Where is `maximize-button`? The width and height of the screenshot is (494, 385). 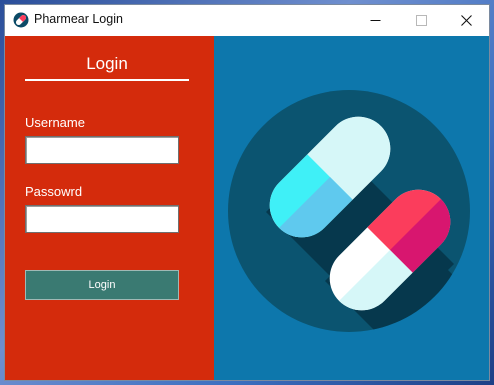 maximize-button is located at coordinates (421, 20).